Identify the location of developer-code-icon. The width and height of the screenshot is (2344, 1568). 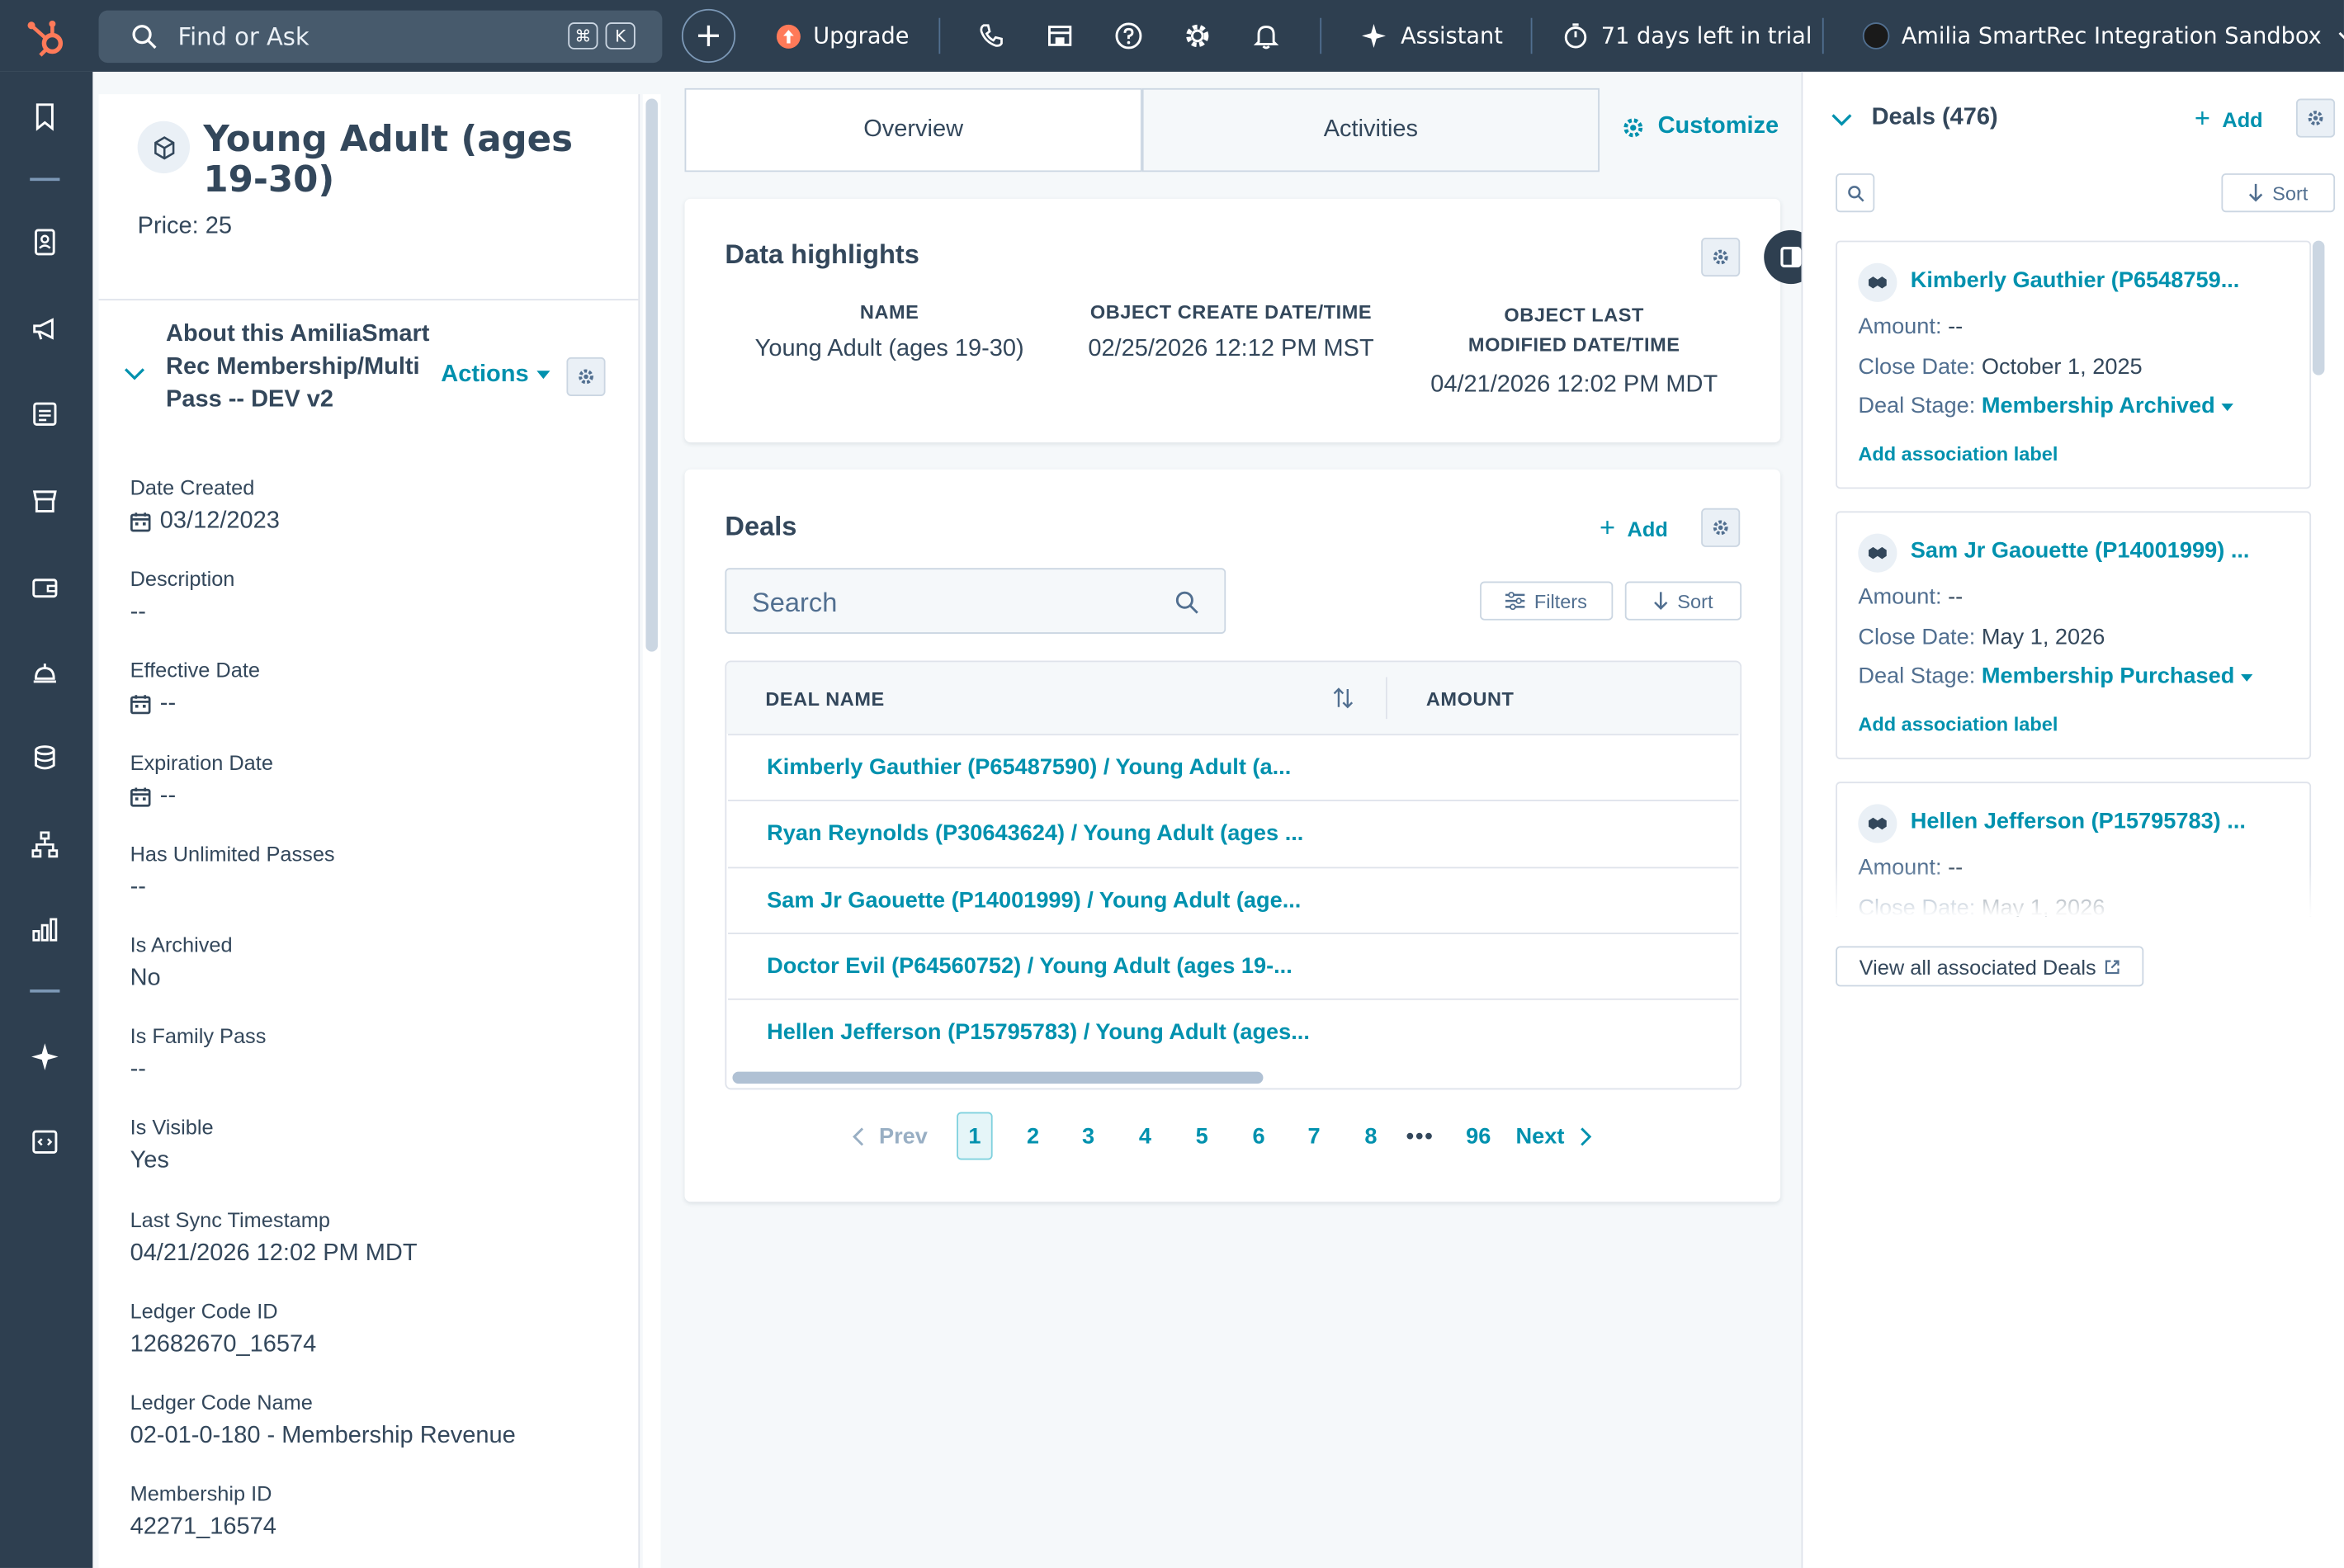
(44, 1142).